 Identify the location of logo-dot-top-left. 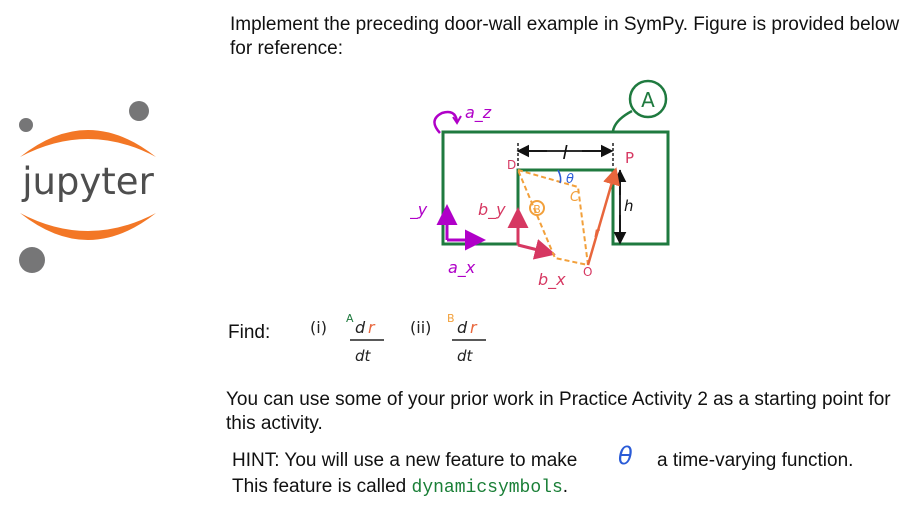
(26, 125).